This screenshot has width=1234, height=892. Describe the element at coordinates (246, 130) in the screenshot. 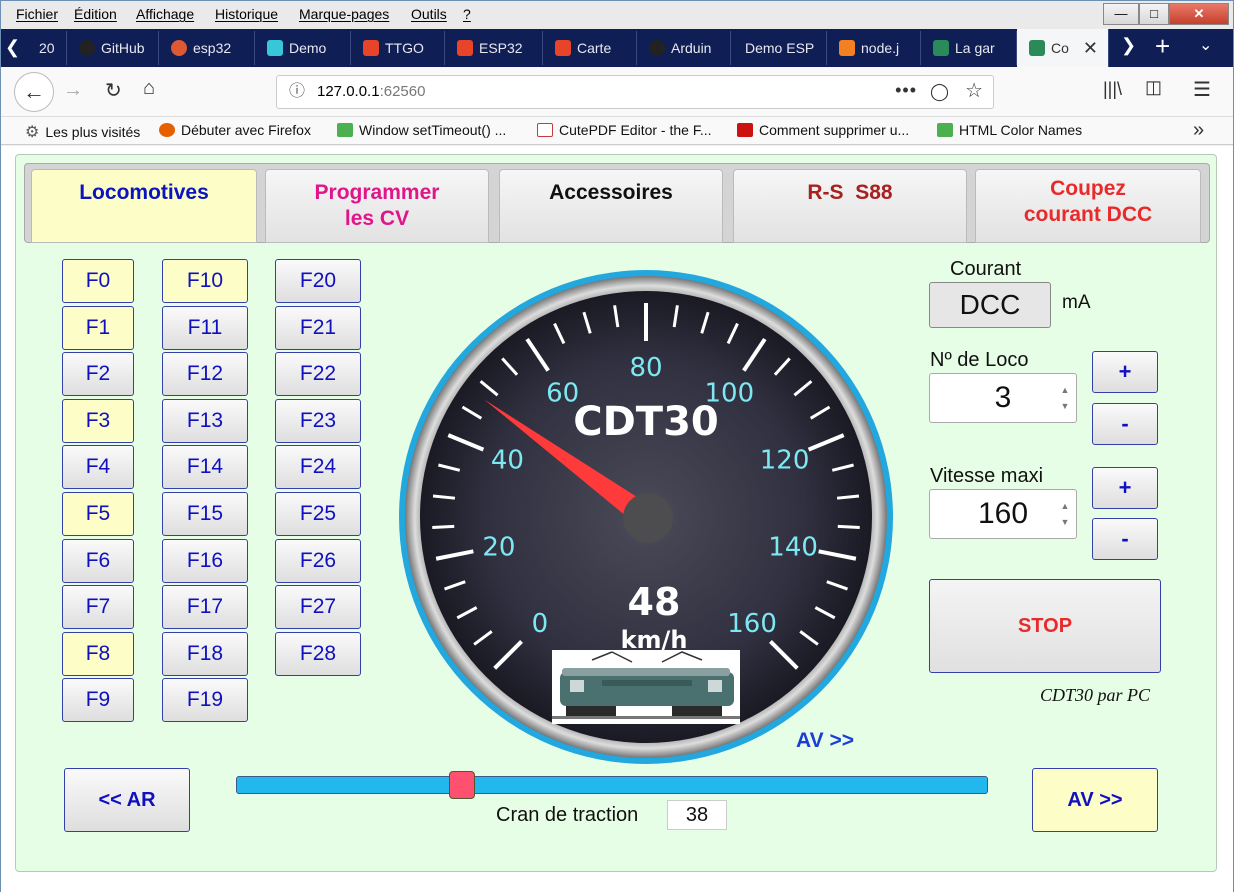

I see `bookmark-label: Débuter avec Firefox` at that location.